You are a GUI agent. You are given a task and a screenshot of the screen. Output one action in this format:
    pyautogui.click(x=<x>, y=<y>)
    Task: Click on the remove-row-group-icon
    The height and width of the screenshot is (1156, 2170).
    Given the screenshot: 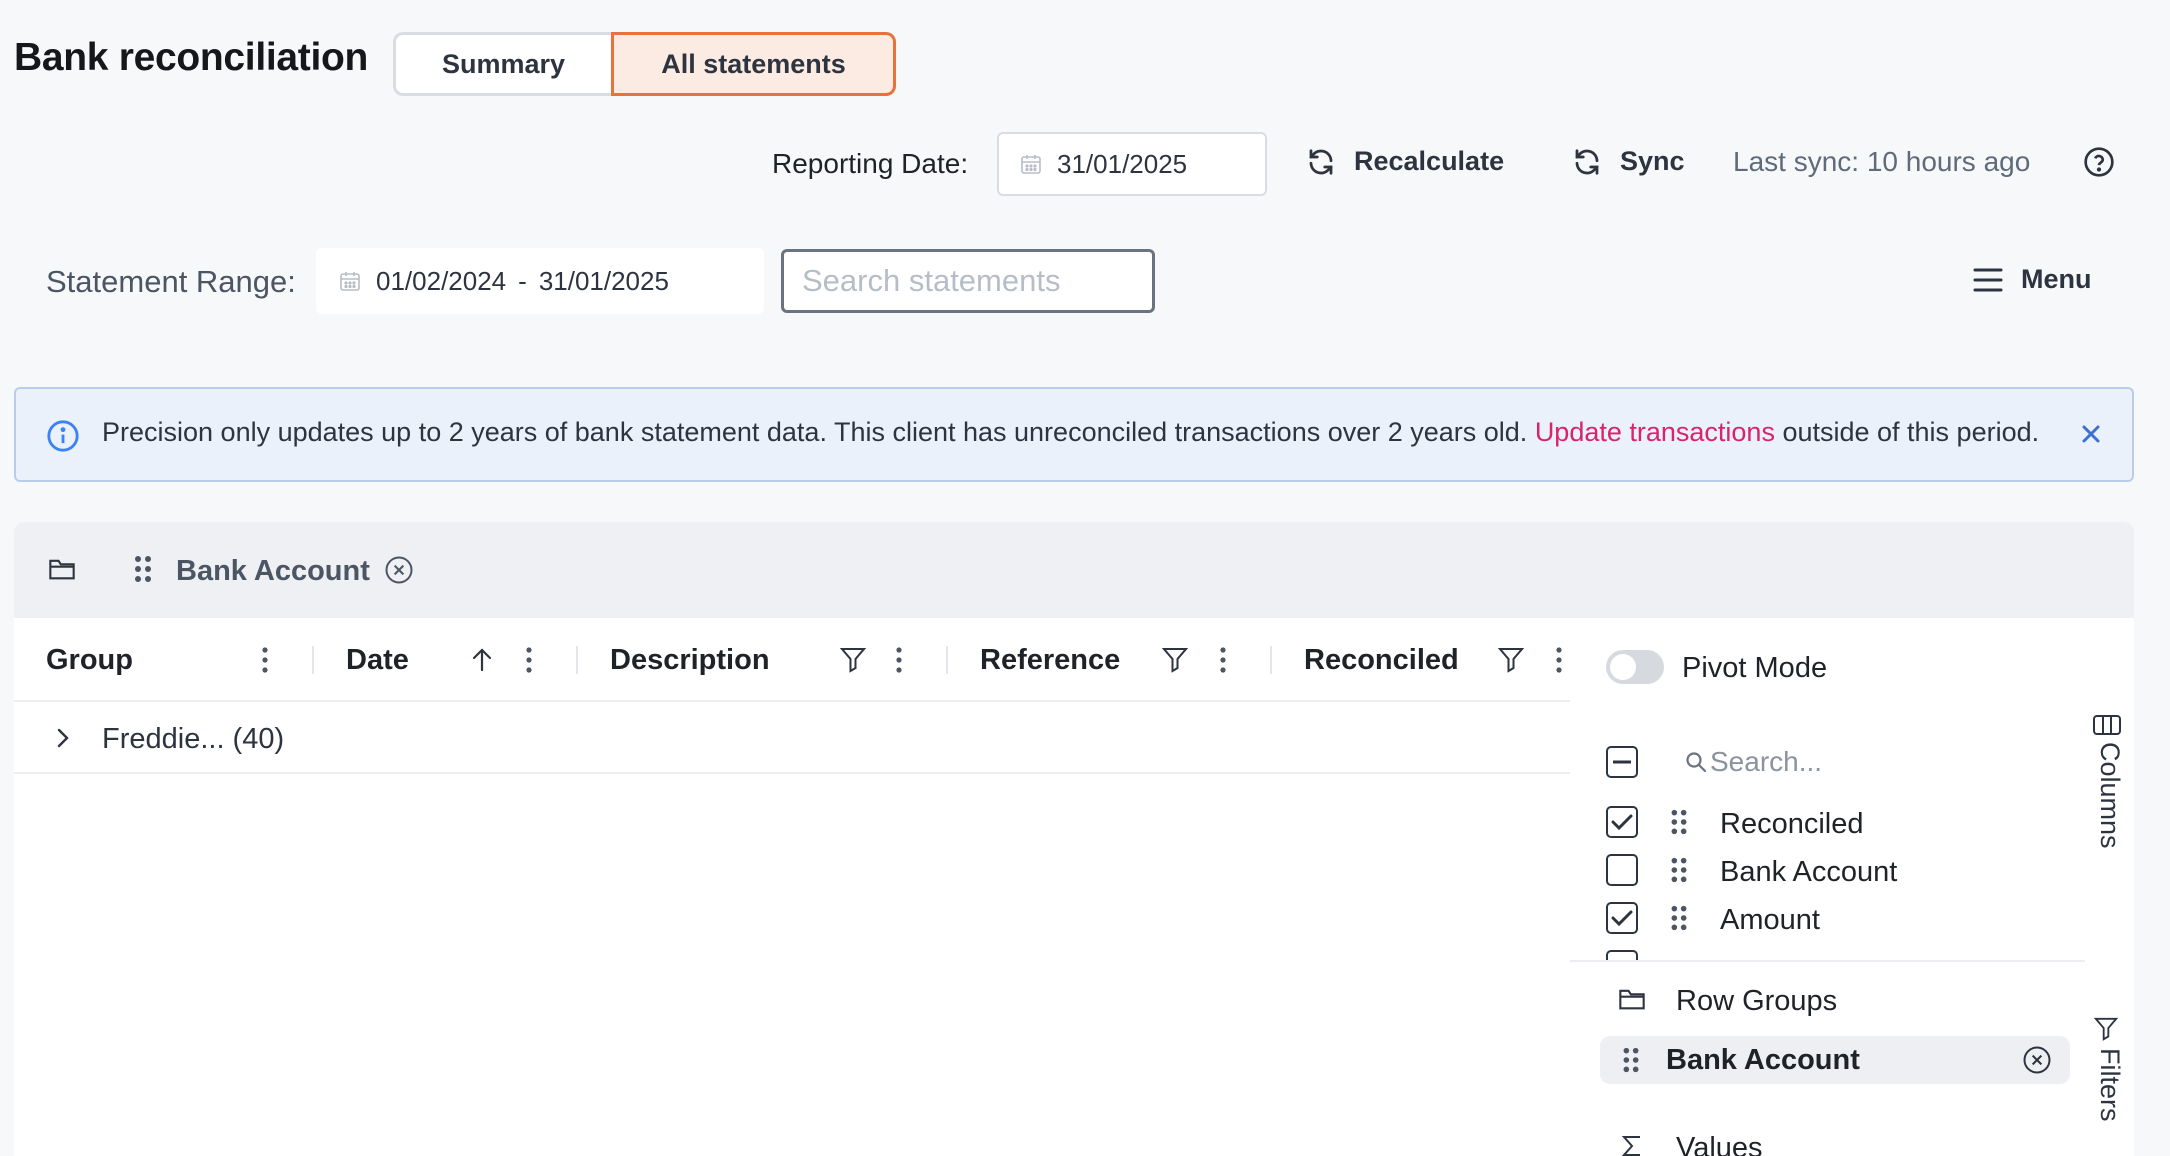 What is the action you would take?
    pyautogui.click(x=2037, y=1060)
    